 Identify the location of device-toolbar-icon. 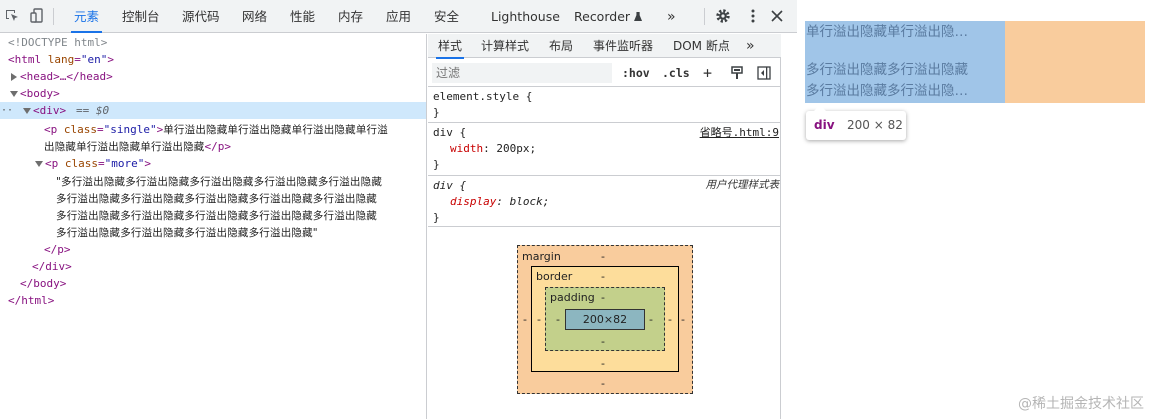
(37, 16).